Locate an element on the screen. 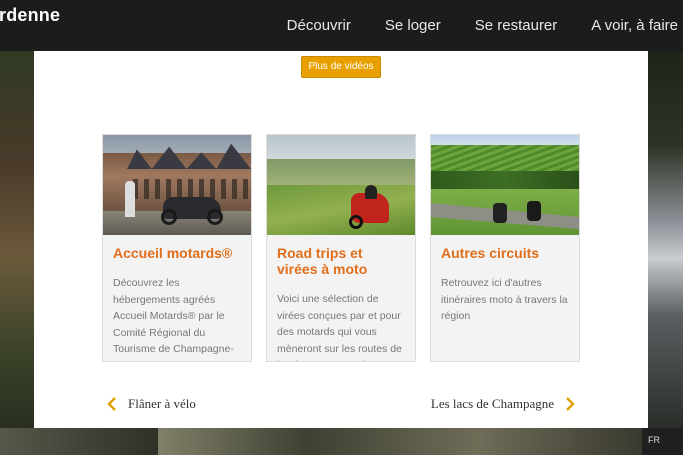 The height and width of the screenshot is (455, 683). prev-page-link: Flâner à vélo is located at coordinates (150, 404).